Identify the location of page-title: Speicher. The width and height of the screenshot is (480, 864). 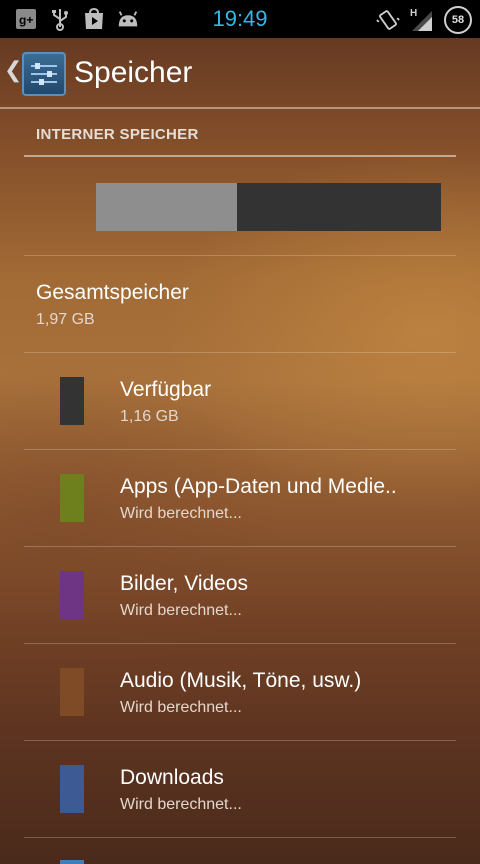
(133, 72).